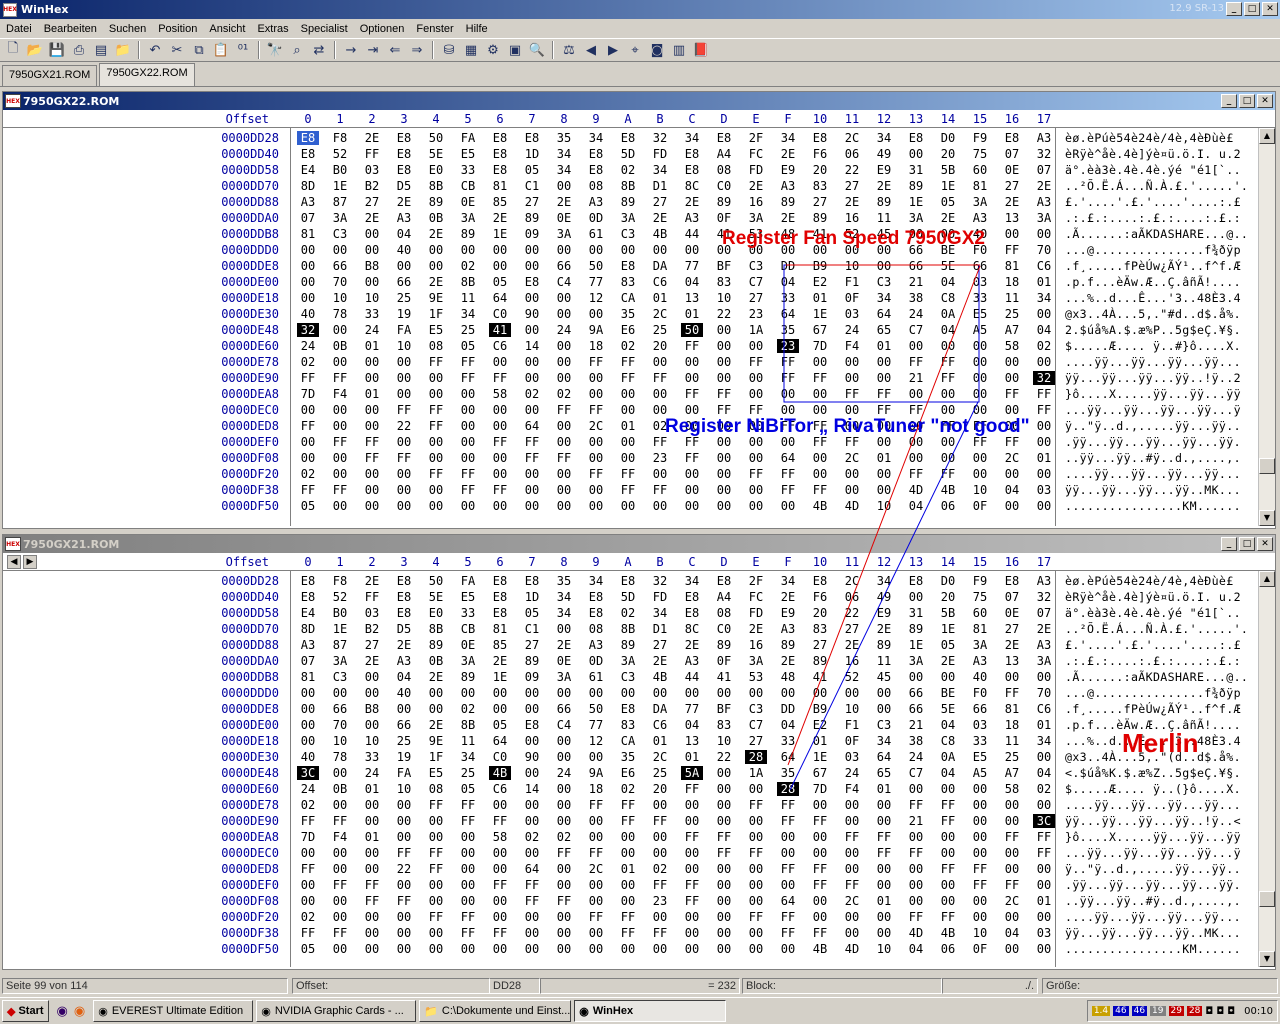 Image resolution: width=1280 pixels, height=1024 pixels. What do you see at coordinates (724, 218) in the screenshot?
I see `hex-byte: 0F` at bounding box center [724, 218].